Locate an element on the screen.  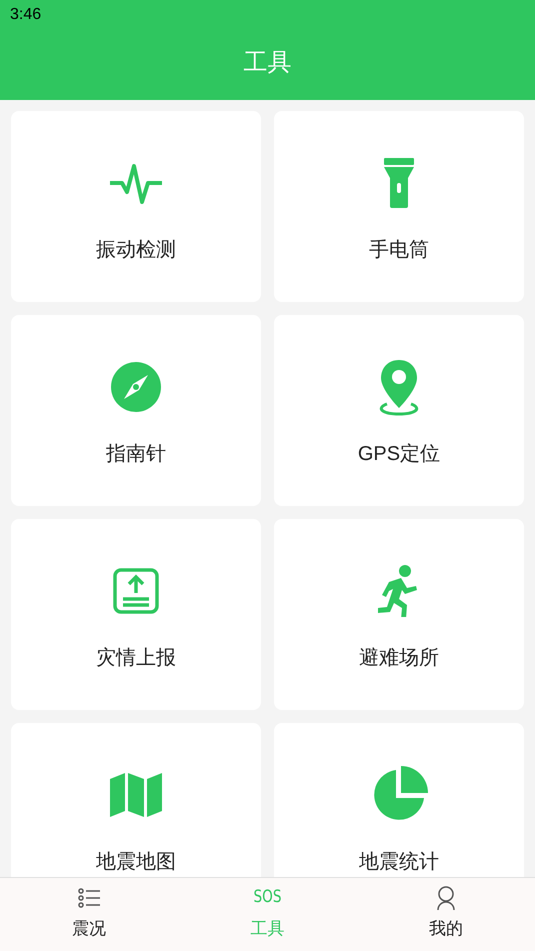
tab: 震况 is located at coordinates (89, 914).